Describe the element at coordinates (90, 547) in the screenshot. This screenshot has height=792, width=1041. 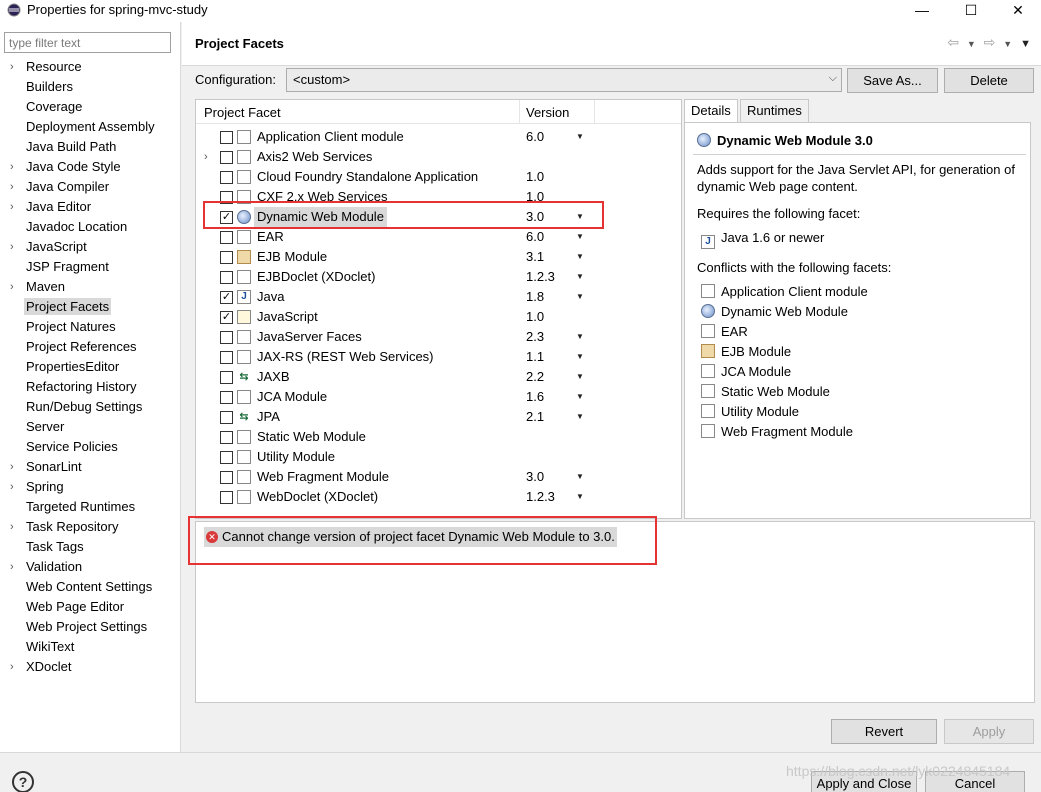
I see `sidebar-item: Task Tags` at that location.